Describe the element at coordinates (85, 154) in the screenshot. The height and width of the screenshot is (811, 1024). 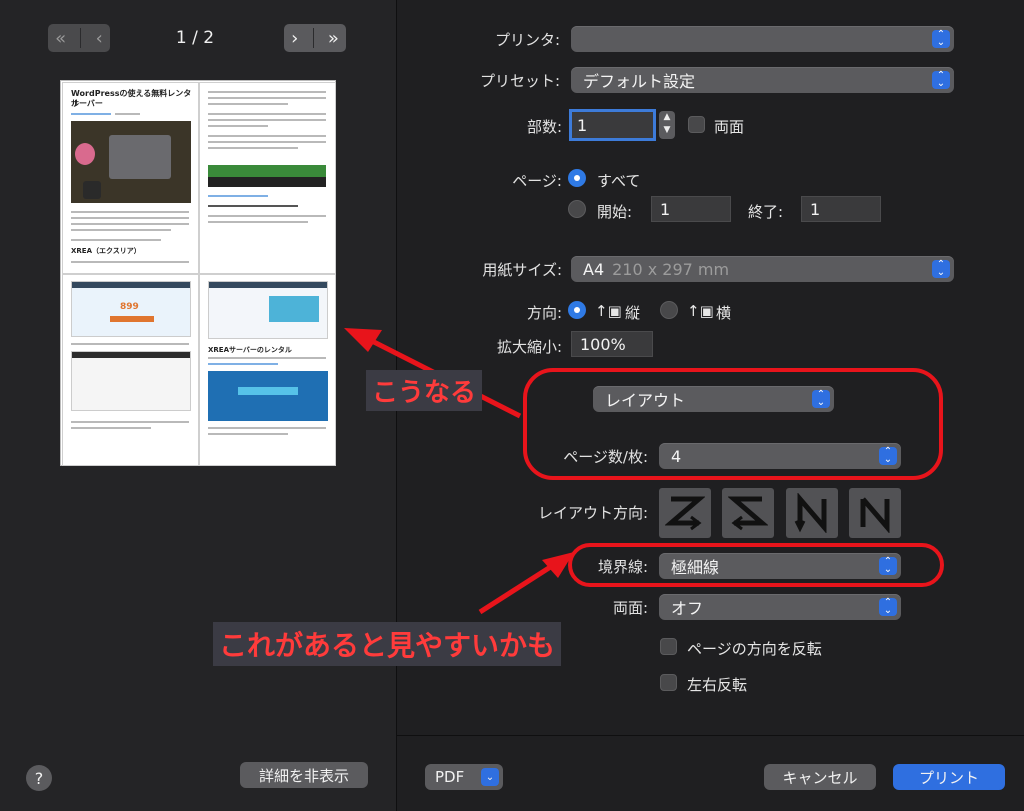
I see `flower-shape` at that location.